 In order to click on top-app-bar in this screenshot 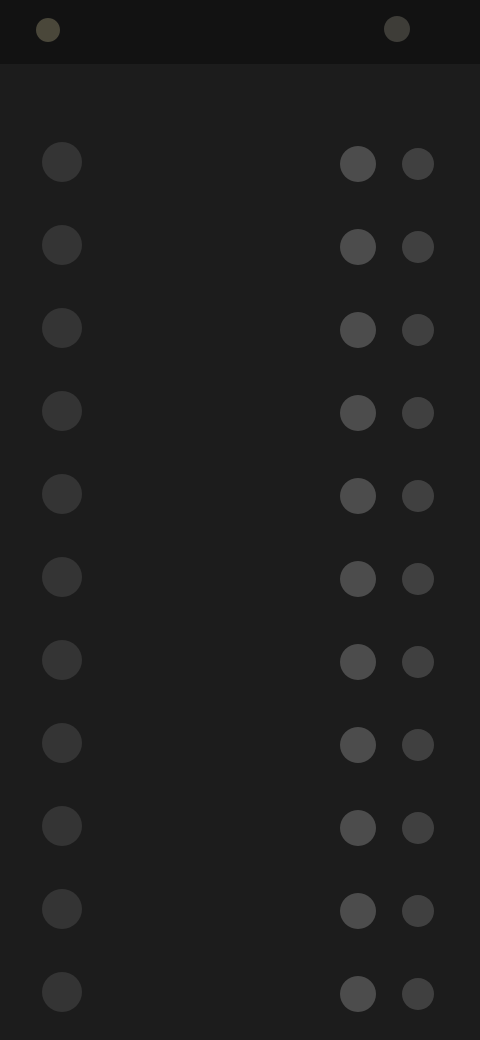, I will do `click(240, 32)`.